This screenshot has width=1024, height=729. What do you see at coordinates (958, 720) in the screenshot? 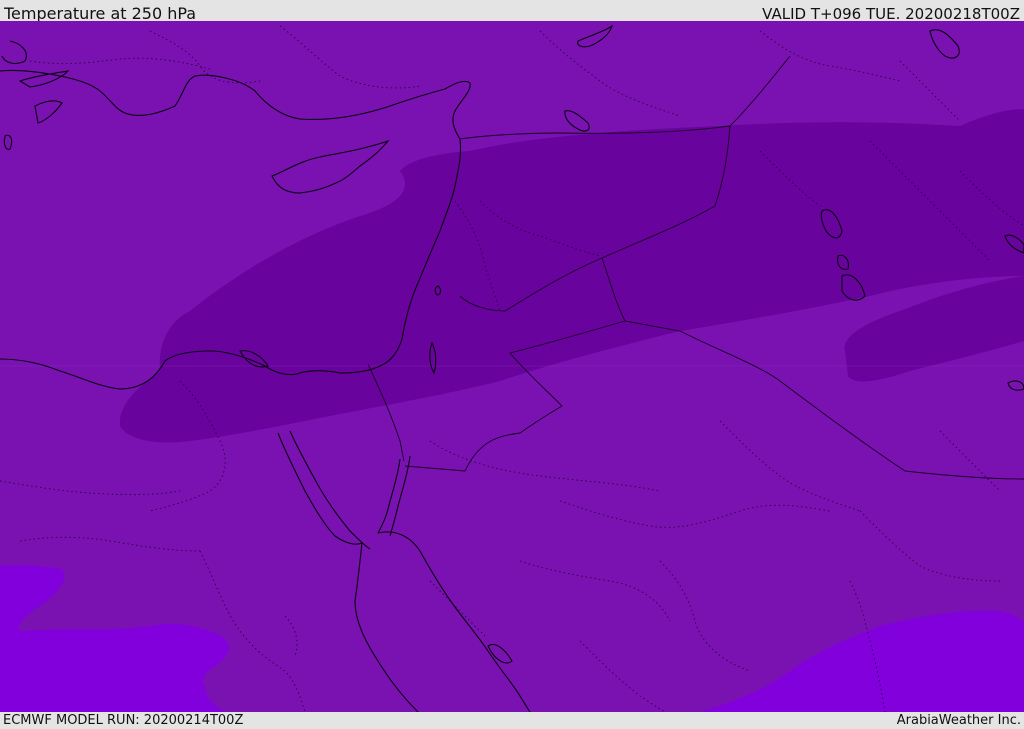
I see `credit-label: ArabiaWeather Inc.` at bounding box center [958, 720].